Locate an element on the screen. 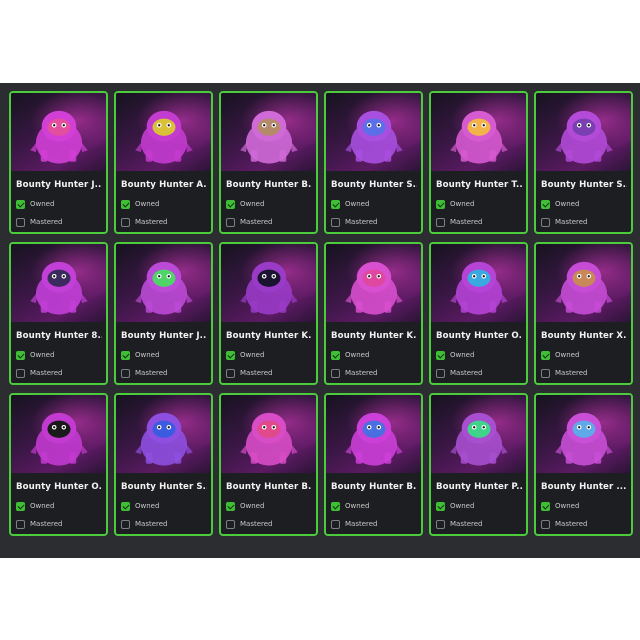  character-card: Bounty Hunter 8... Owned Mastered is located at coordinates (58, 313).